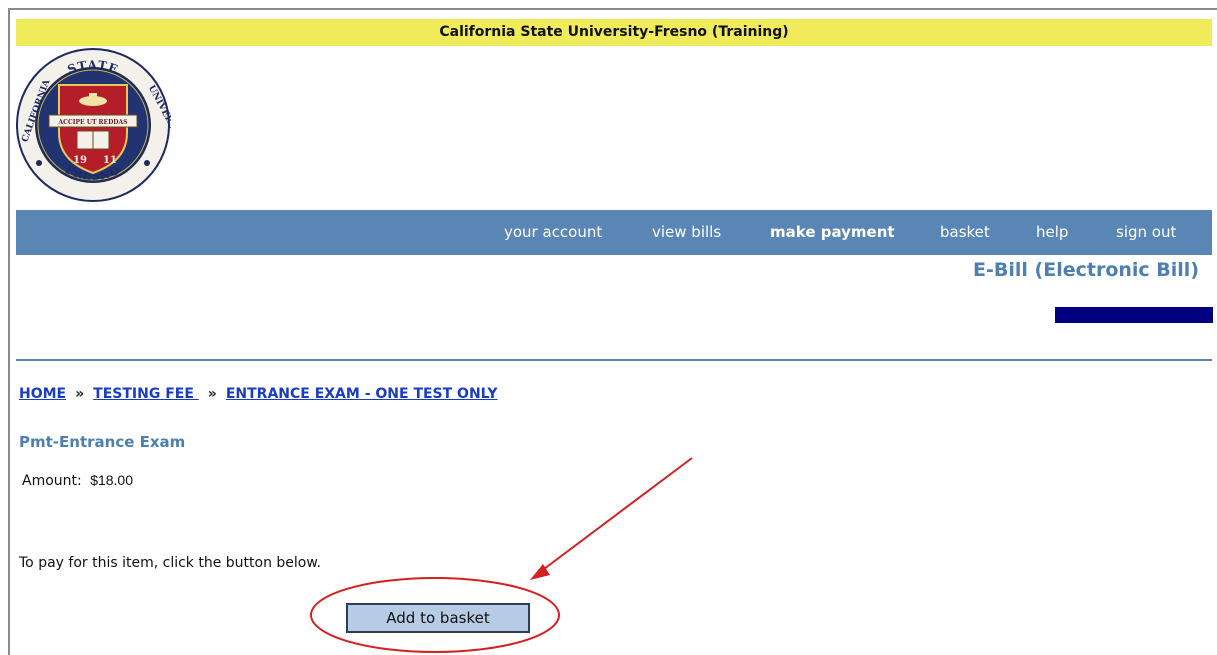 Image resolution: width=1217 pixels, height=655 pixels. What do you see at coordinates (965, 232) in the screenshot?
I see `nav-basket: basket` at bounding box center [965, 232].